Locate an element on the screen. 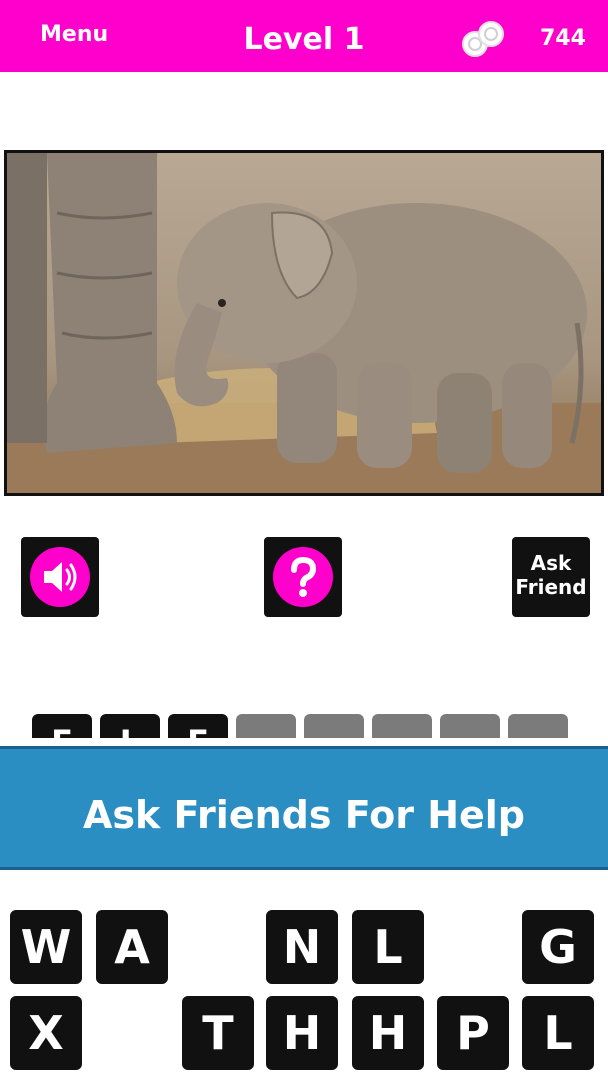 The image size is (608, 1080). letter-key: A is located at coordinates (132, 947).